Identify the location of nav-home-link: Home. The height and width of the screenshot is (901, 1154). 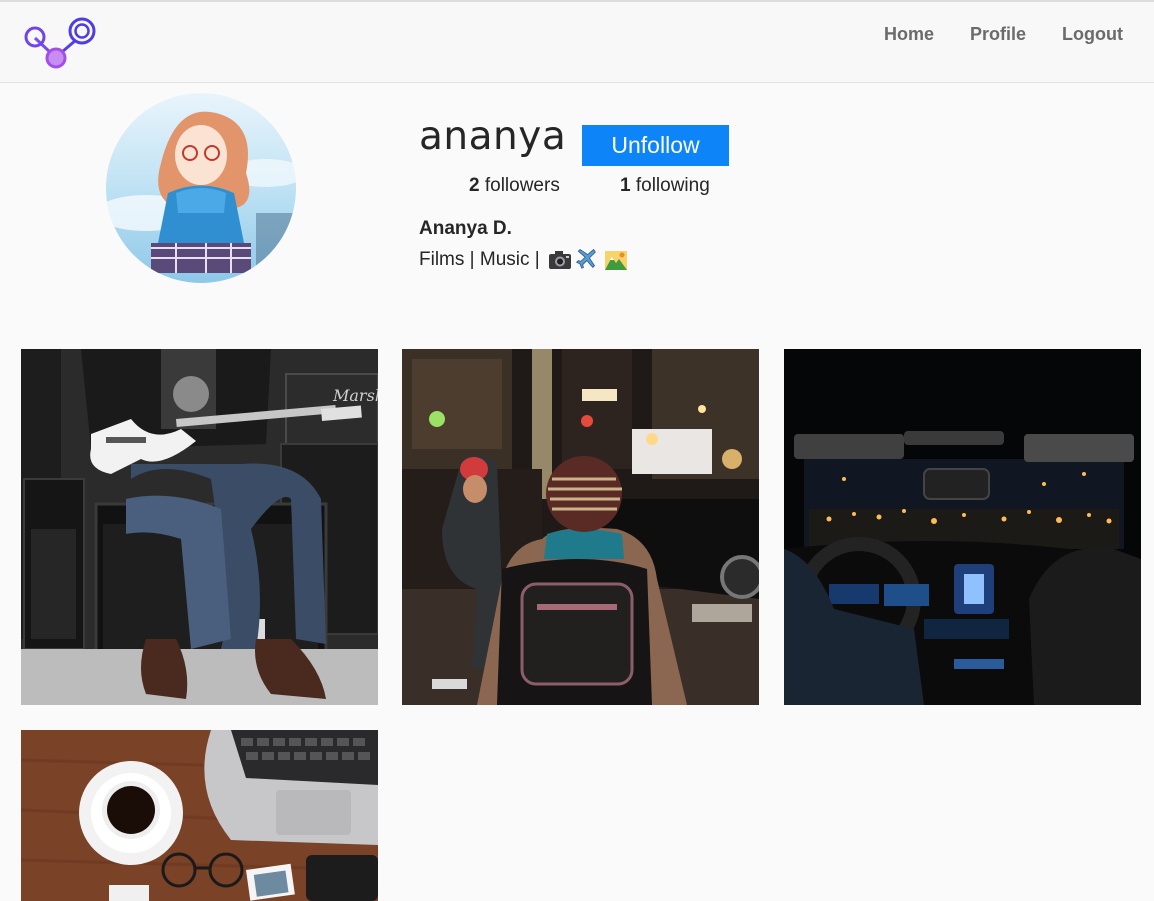
(909, 34).